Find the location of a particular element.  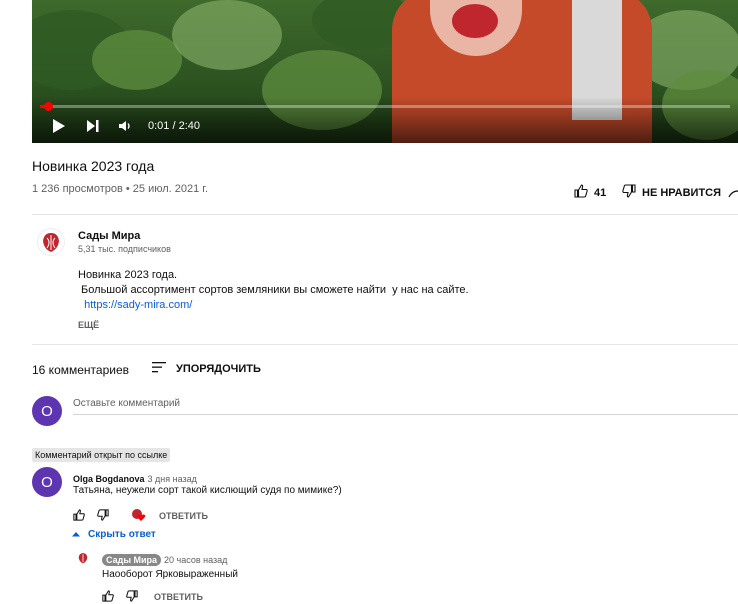

controls-scrim is located at coordinates (385, 120).